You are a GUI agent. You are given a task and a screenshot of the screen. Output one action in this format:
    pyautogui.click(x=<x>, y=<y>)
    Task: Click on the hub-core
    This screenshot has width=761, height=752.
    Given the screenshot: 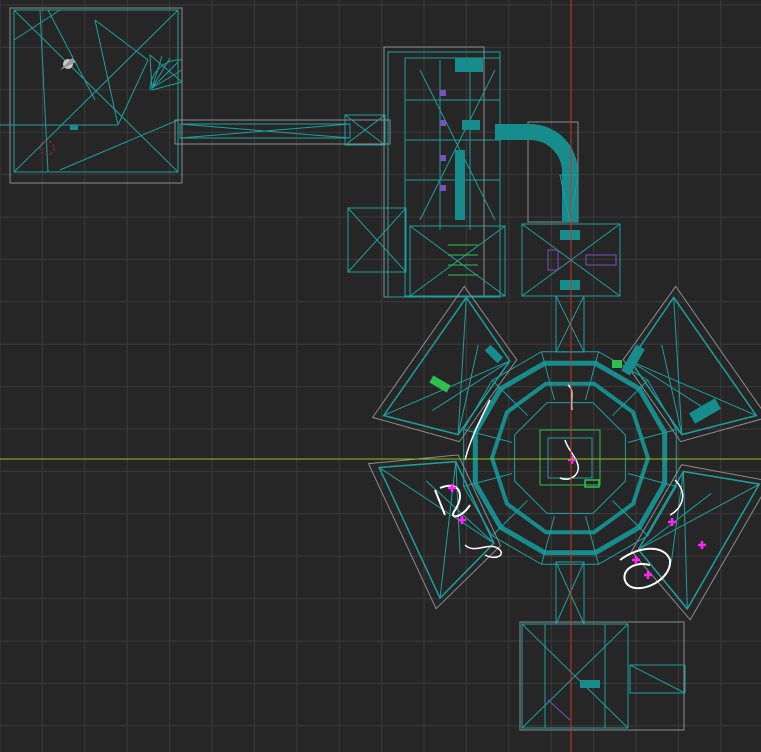 What is the action you would take?
    pyautogui.click(x=570, y=458)
    